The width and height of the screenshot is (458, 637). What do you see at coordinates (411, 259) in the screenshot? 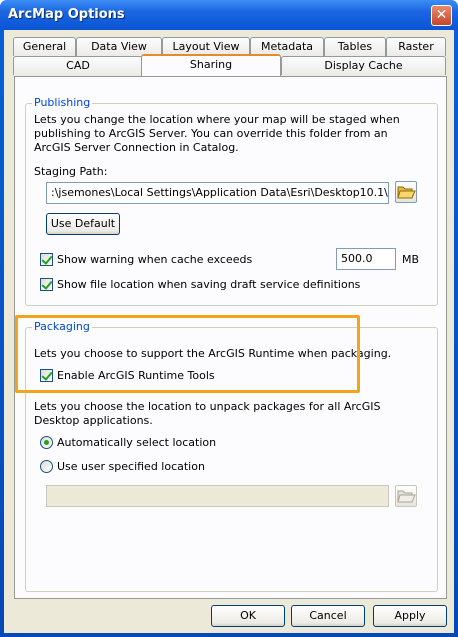
I see `cache-unit-label: MB` at bounding box center [411, 259].